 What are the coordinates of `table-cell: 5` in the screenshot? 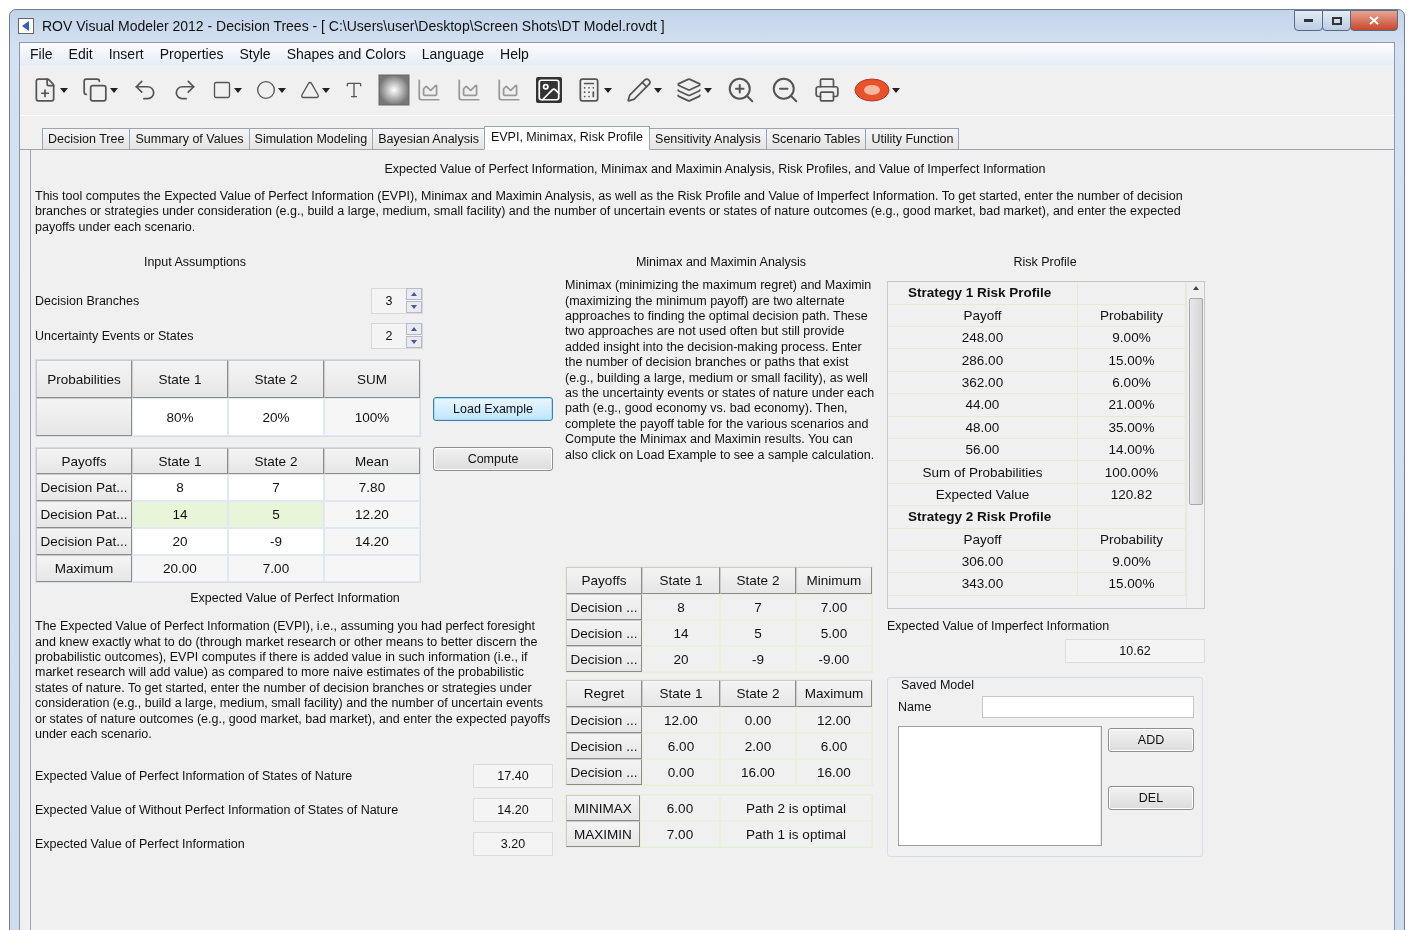 It's located at (758, 633).